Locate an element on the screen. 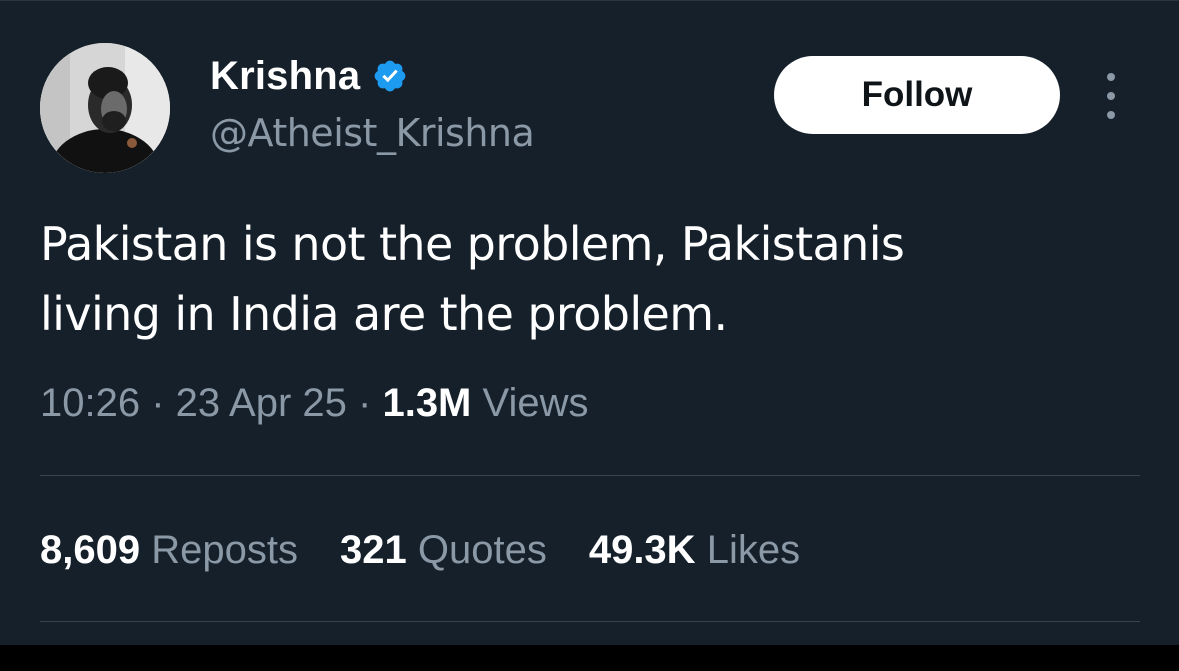 This screenshot has width=1179, height=671. user-handle: @Atheist_Krishna is located at coordinates (372, 133).